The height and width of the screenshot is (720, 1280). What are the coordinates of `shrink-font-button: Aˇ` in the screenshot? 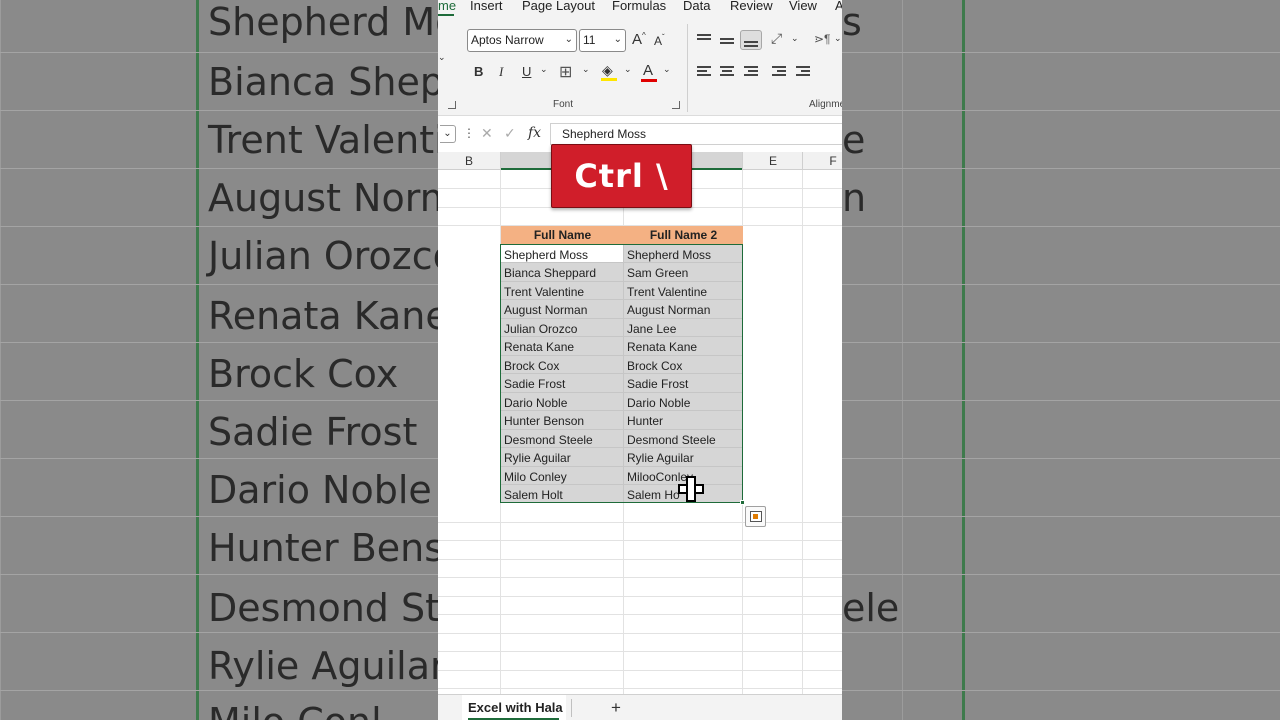 It's located at (659, 40).